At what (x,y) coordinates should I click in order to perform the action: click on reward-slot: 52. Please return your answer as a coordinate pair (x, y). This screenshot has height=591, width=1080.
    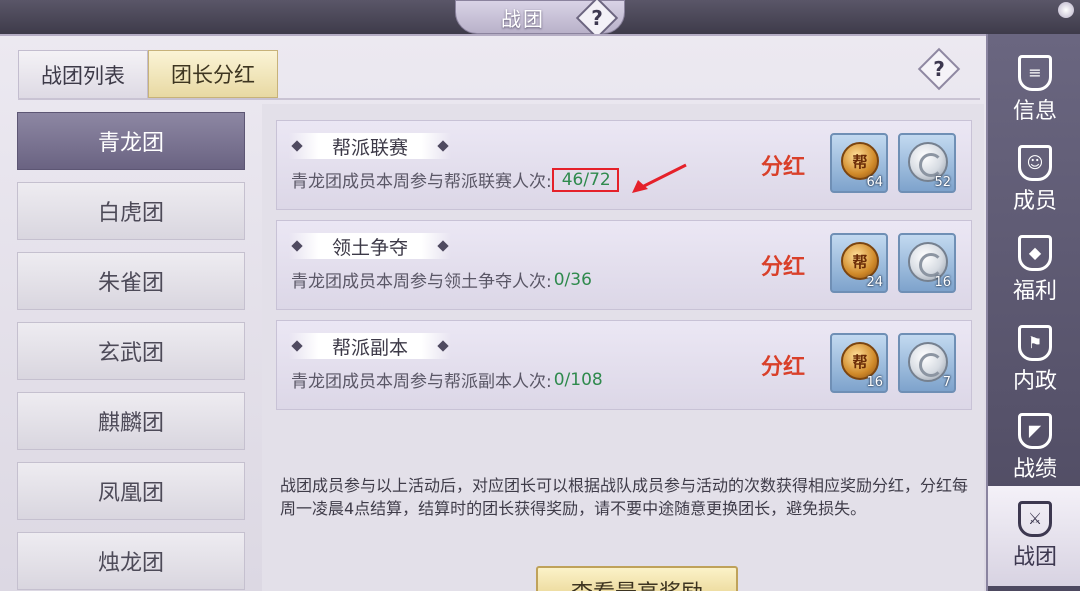
    Looking at the image, I should click on (927, 163).